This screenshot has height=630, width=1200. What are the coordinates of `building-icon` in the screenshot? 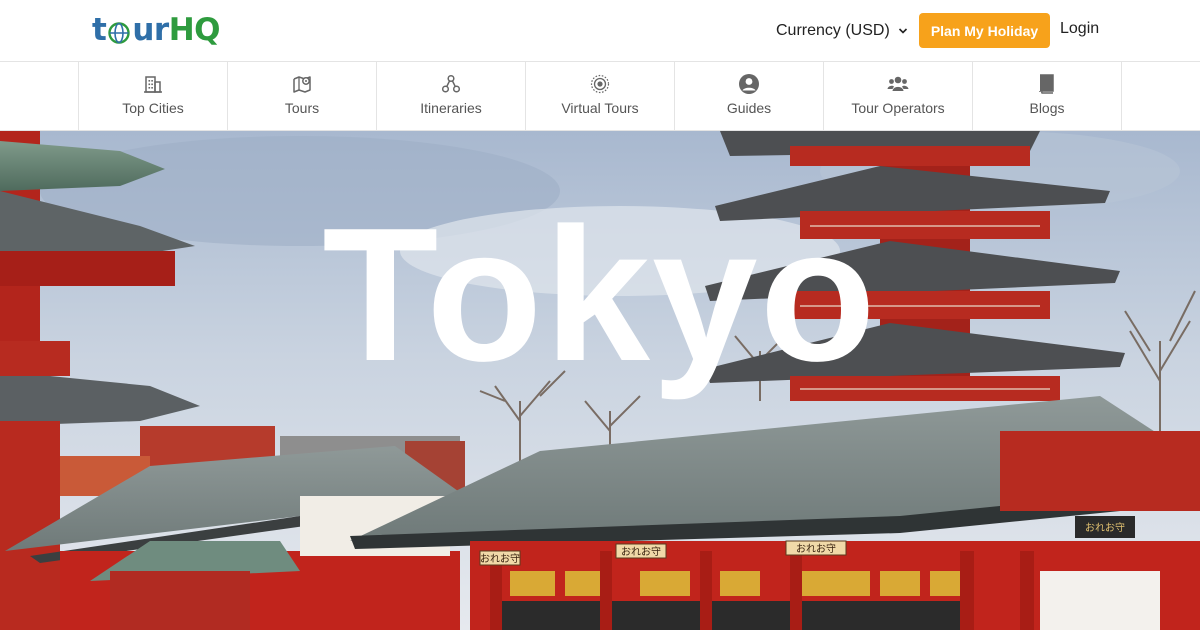 It's located at (153, 84).